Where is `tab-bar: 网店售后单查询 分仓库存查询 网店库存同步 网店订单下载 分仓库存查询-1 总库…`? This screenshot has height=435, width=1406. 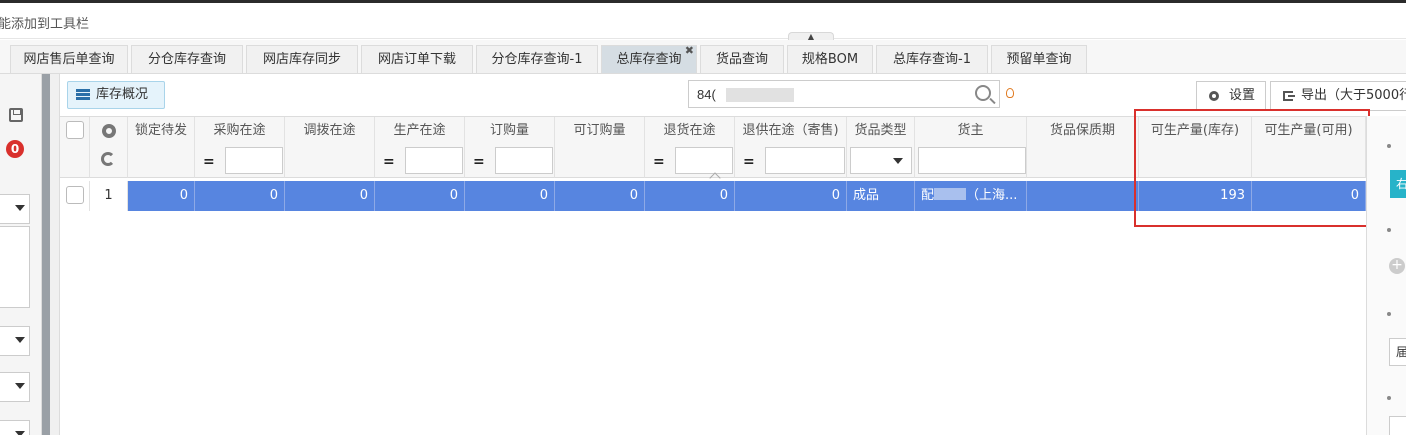
tab-bar: 网店售后单查询 分仓库存查询 网店库存同步 网店订单下载 分仓库存查询-1 总库… is located at coordinates (703, 57).